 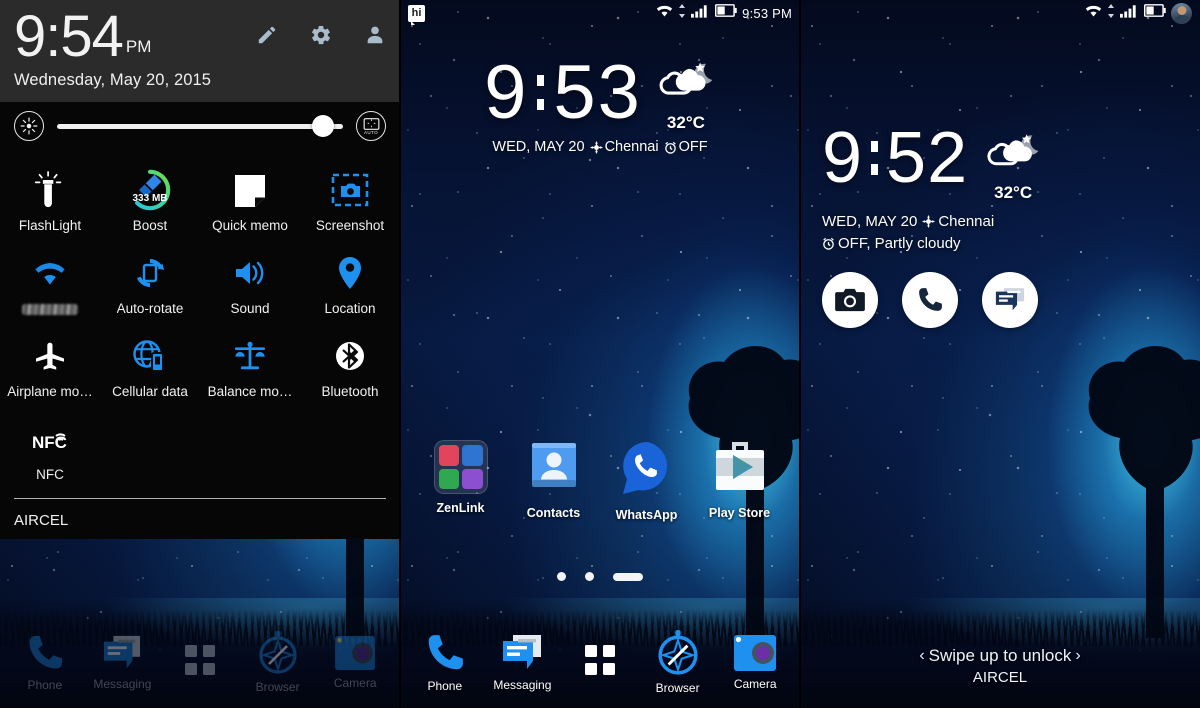 I want to click on wifi-icon, so click(x=50, y=273).